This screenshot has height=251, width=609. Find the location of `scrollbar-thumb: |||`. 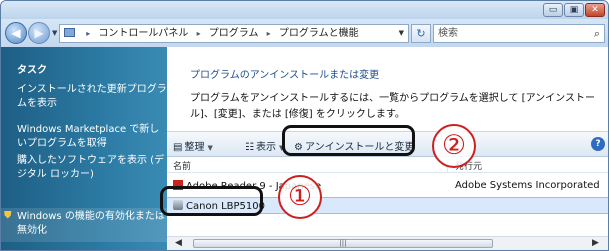

scrollbar-thumb: ||| is located at coordinates (343, 243).